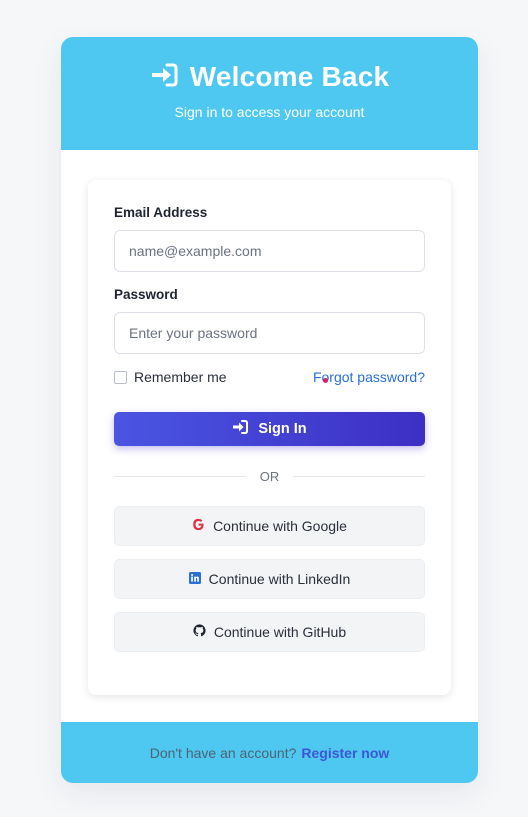  I want to click on google-sign-in-button: Continue with Google, so click(269, 526).